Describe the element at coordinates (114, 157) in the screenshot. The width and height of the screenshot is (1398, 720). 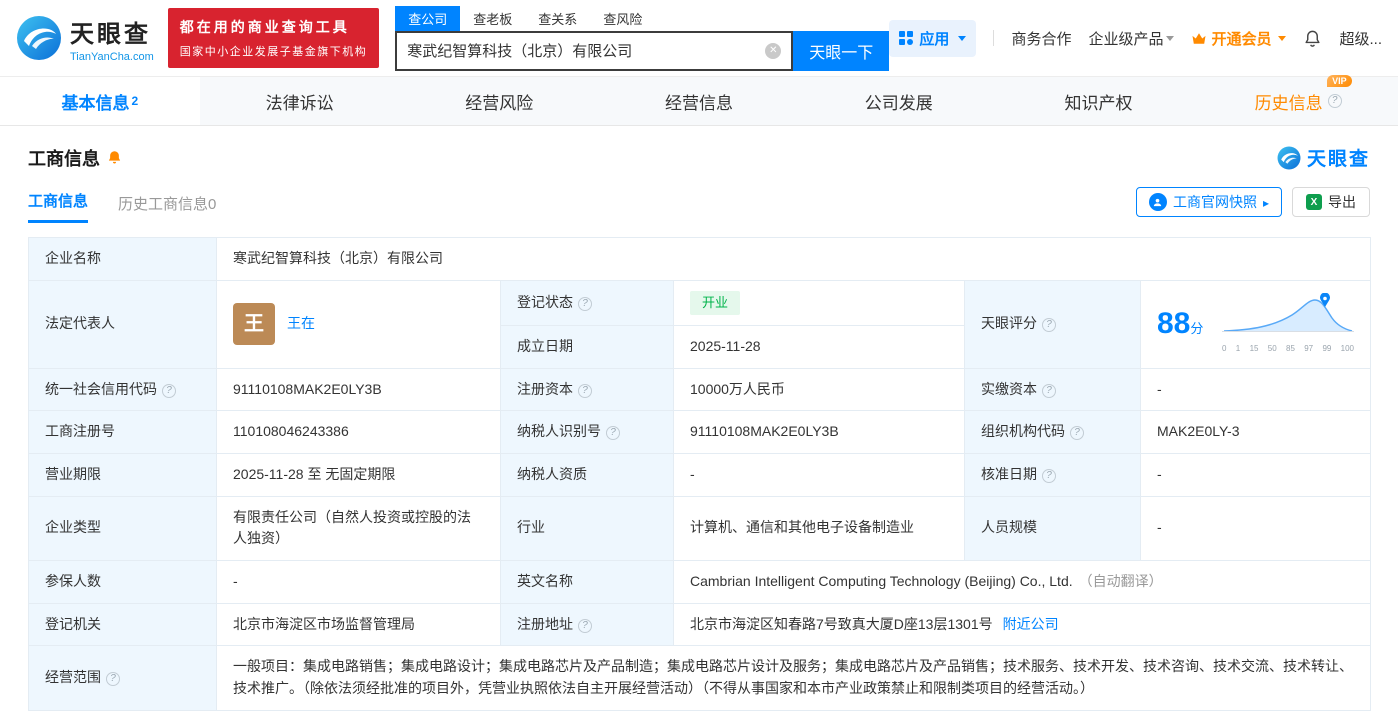
I see `subscribe-bell-icon` at that location.